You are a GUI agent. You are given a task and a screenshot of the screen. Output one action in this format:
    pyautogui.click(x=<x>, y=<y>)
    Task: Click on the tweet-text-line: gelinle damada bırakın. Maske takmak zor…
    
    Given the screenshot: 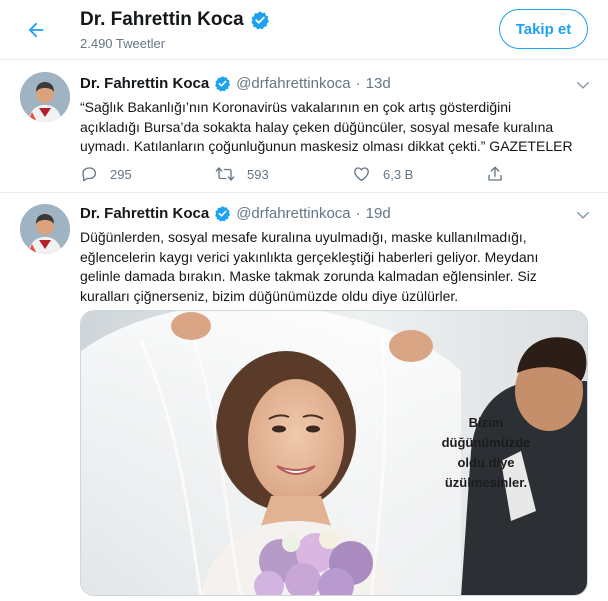 What is the action you would take?
    pyautogui.click(x=308, y=276)
    